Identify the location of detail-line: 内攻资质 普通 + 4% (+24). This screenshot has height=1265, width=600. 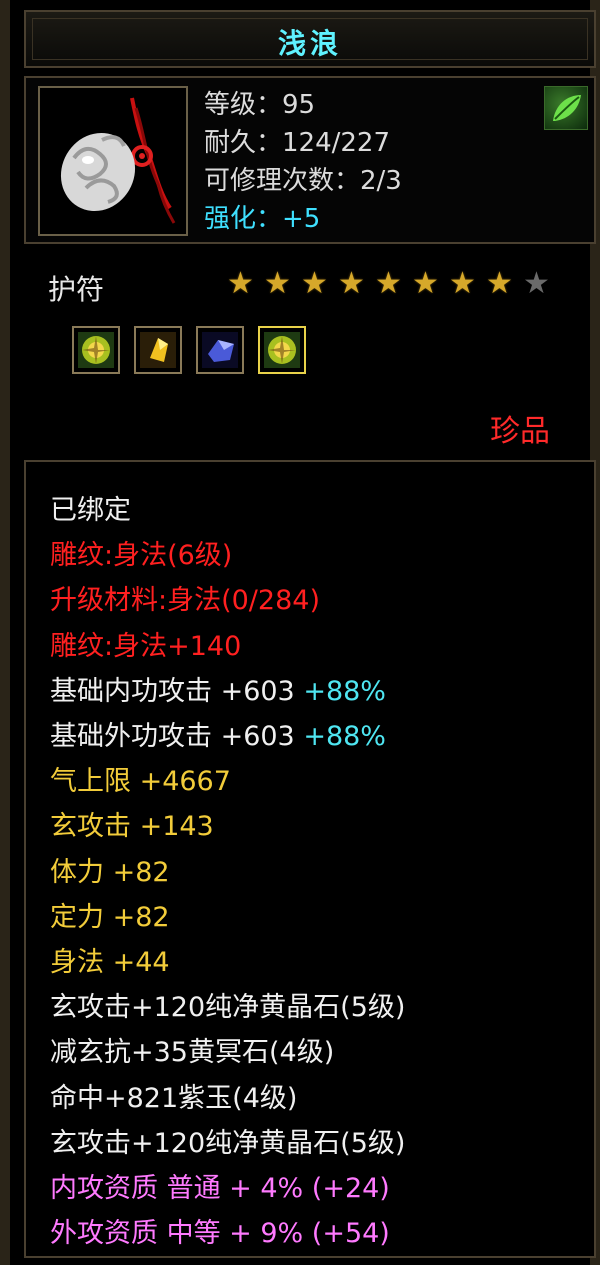
(322, 1188).